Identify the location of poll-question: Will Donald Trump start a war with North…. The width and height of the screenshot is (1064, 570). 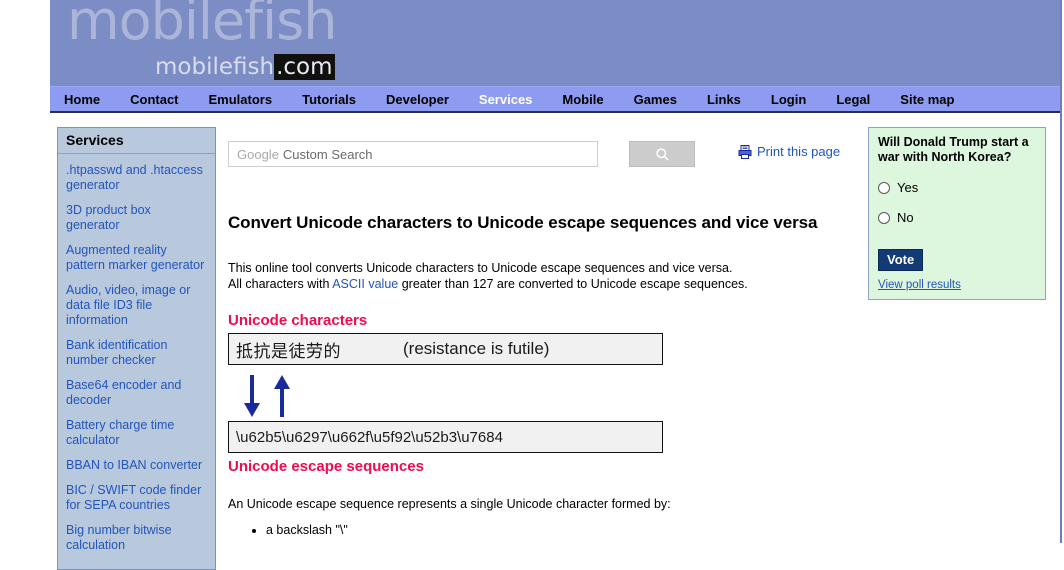
(953, 149).